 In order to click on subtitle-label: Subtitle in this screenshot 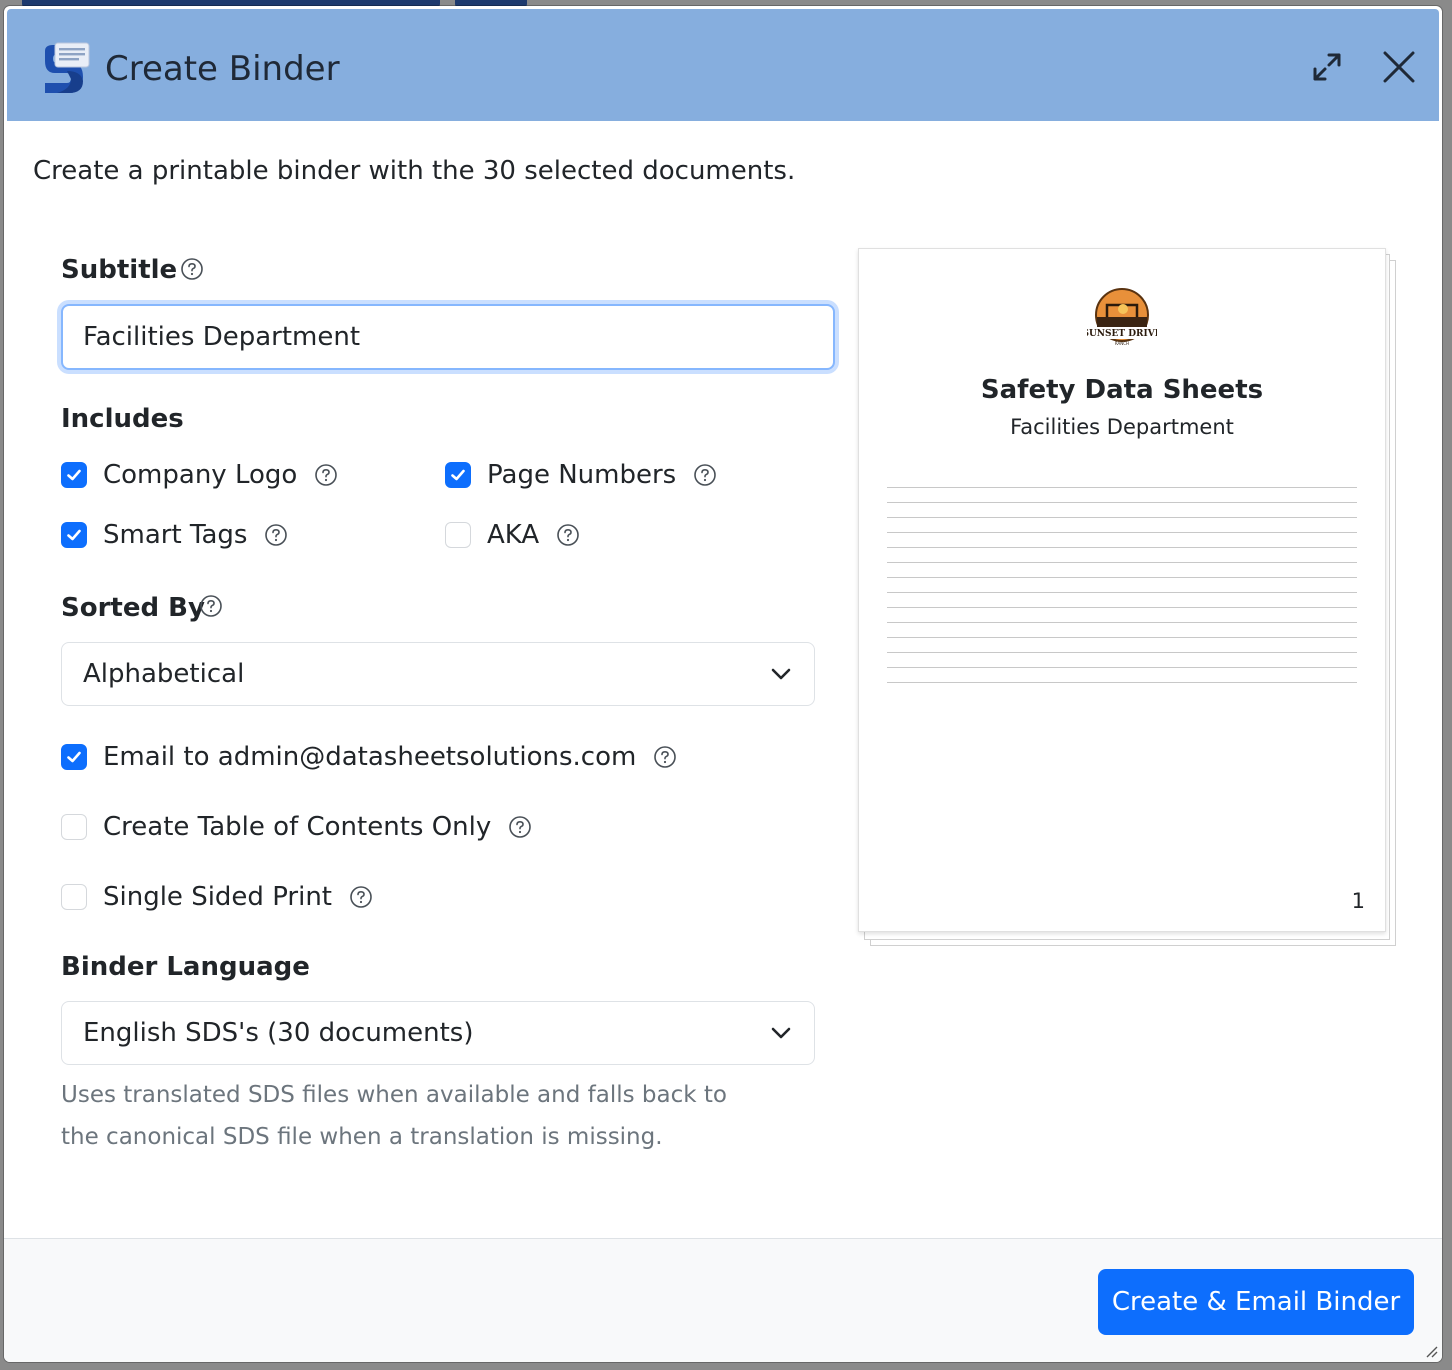, I will do `click(119, 270)`.